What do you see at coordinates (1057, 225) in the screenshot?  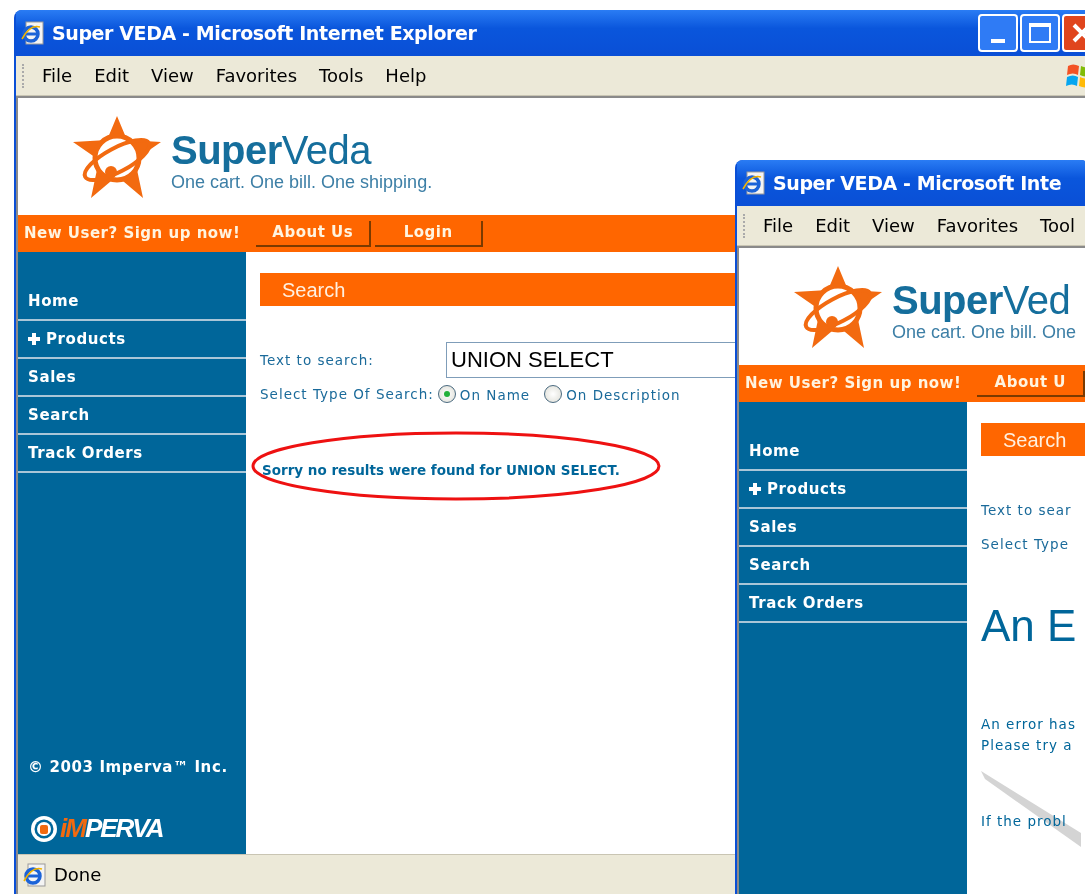 I see `menu-item: Tool` at bounding box center [1057, 225].